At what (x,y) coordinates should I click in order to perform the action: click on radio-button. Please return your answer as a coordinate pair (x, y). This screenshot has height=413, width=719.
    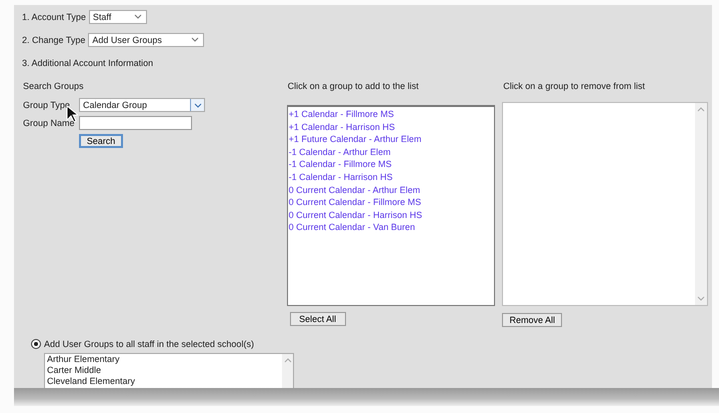
    Looking at the image, I should click on (36, 344).